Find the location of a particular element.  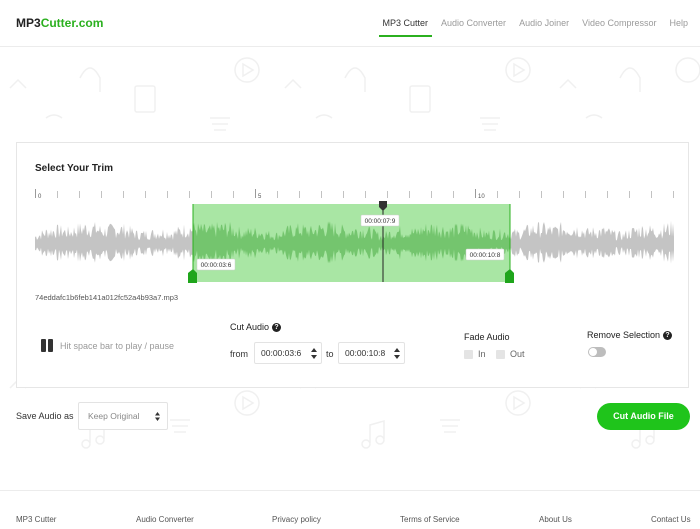

end-time-stepper-icon is located at coordinates (397, 353).